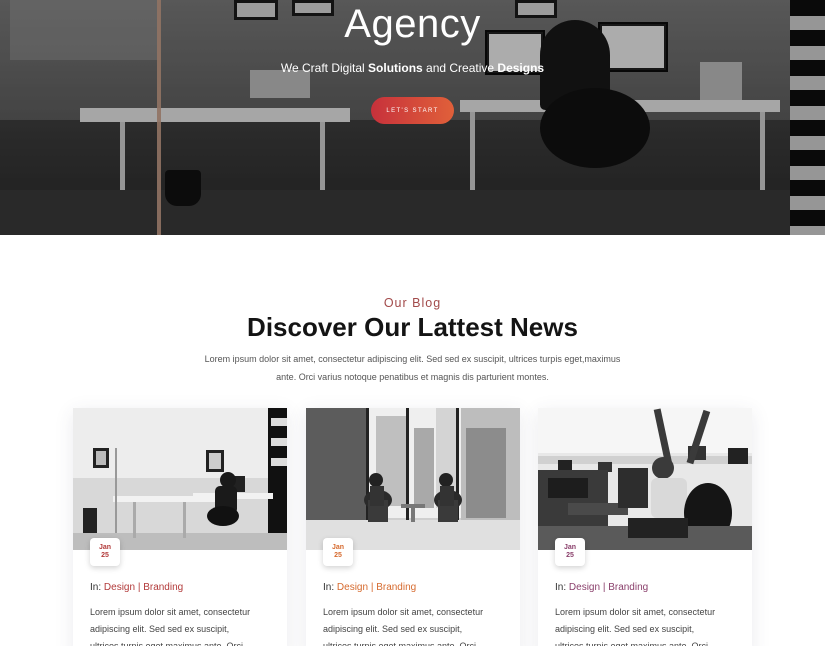 This screenshot has height=646, width=825. I want to click on hero-title: Agency, so click(412, 24).